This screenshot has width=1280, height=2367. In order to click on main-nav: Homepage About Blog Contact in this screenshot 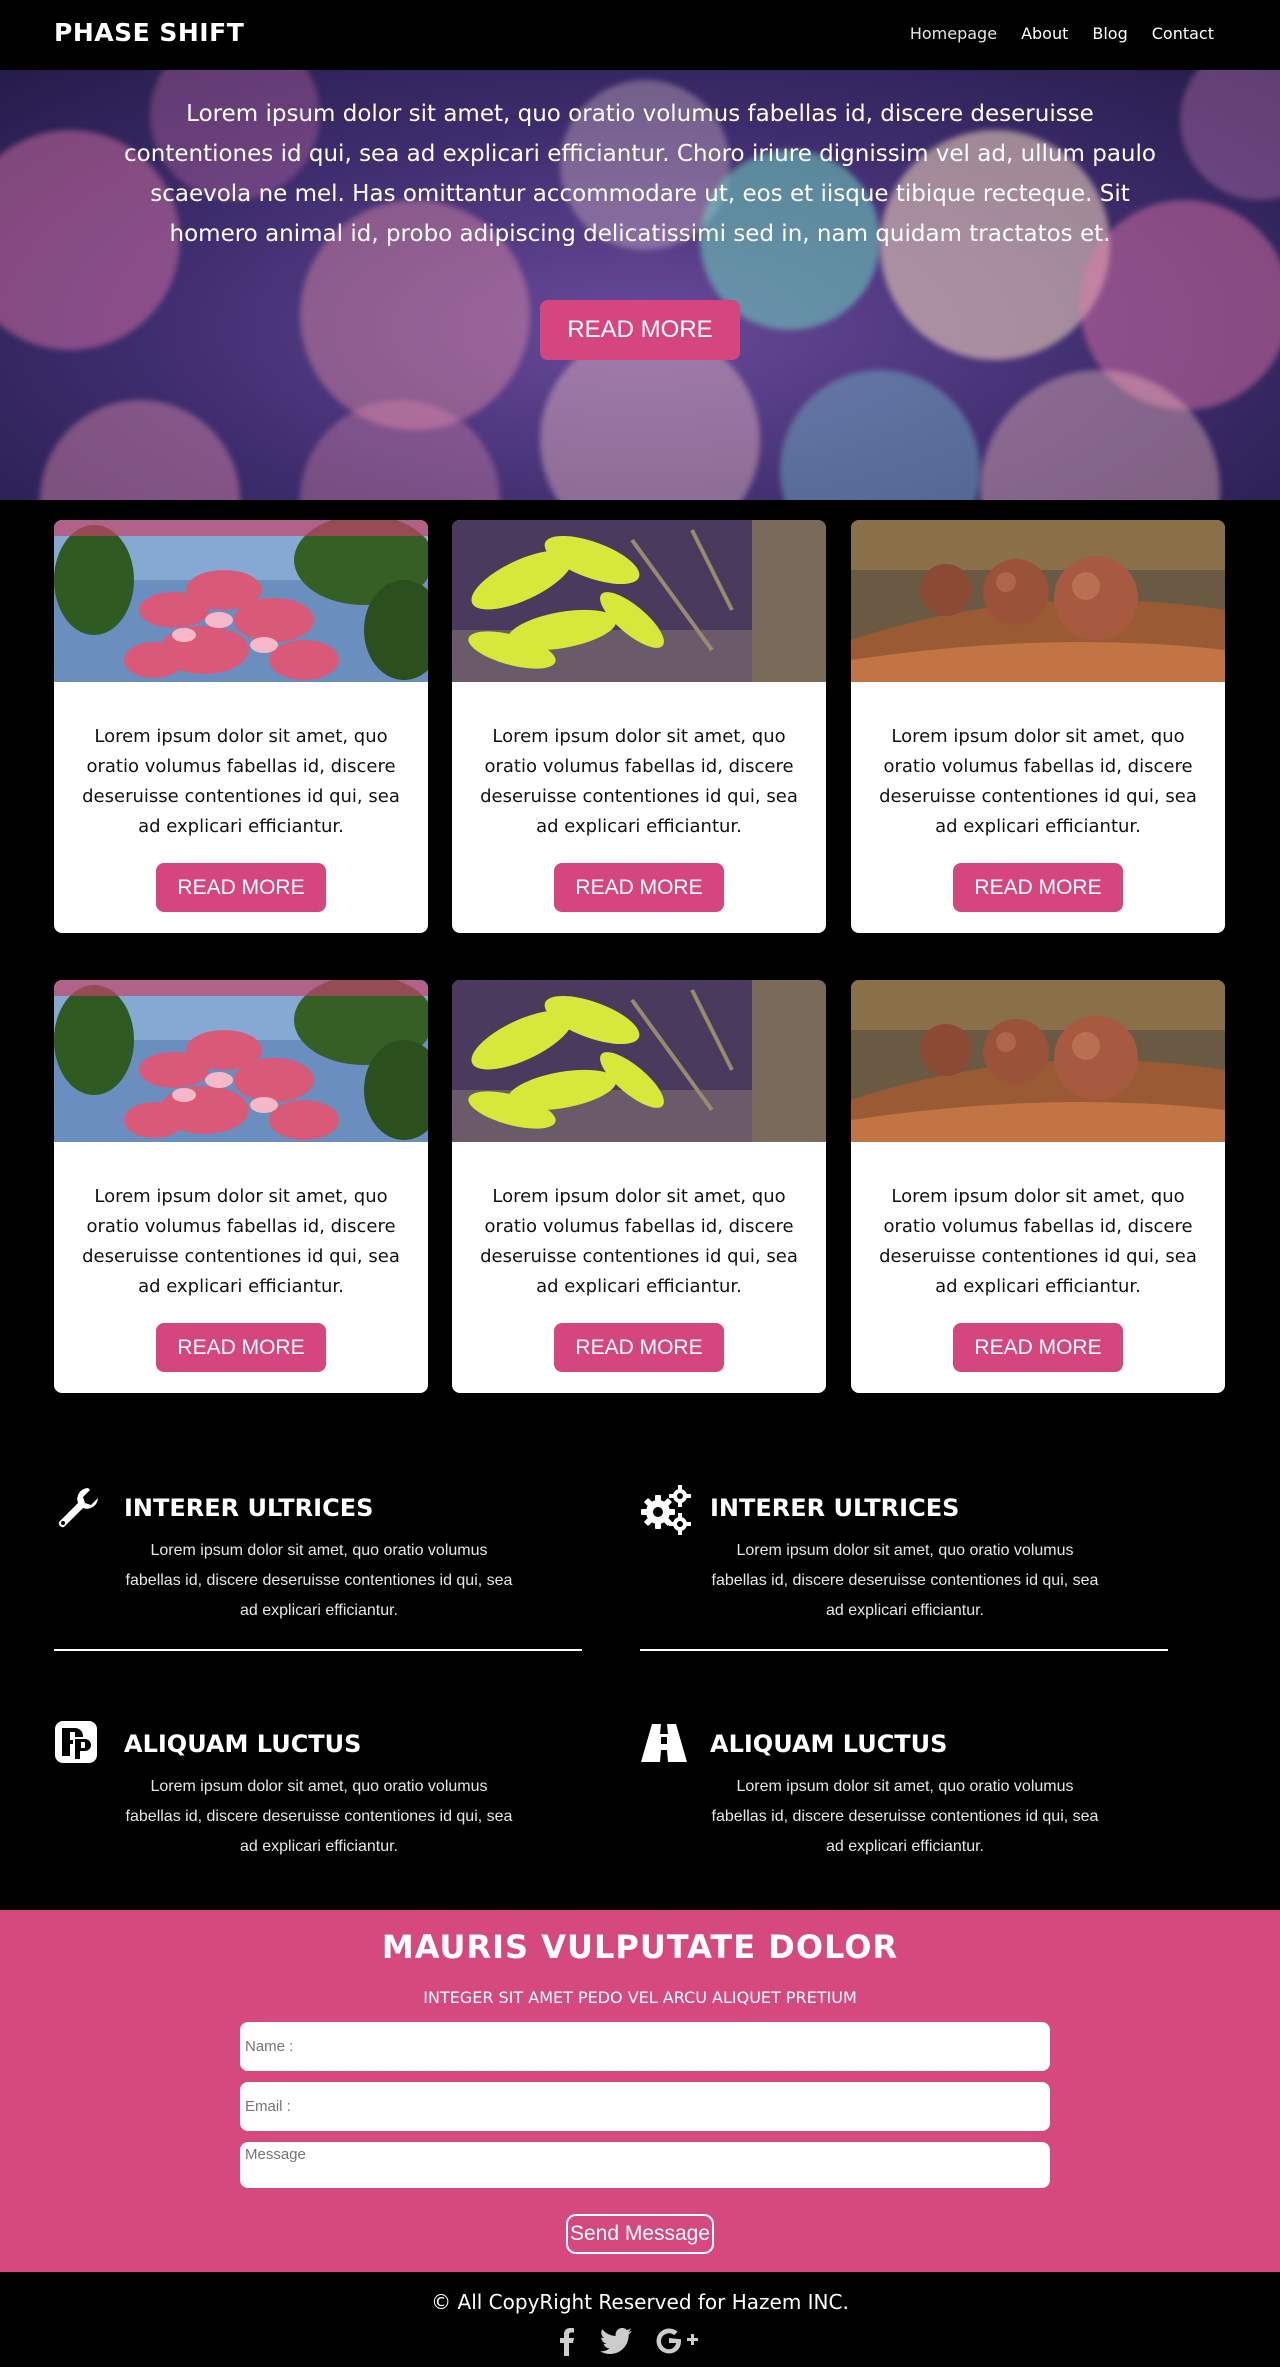, I will do `click(1062, 33)`.